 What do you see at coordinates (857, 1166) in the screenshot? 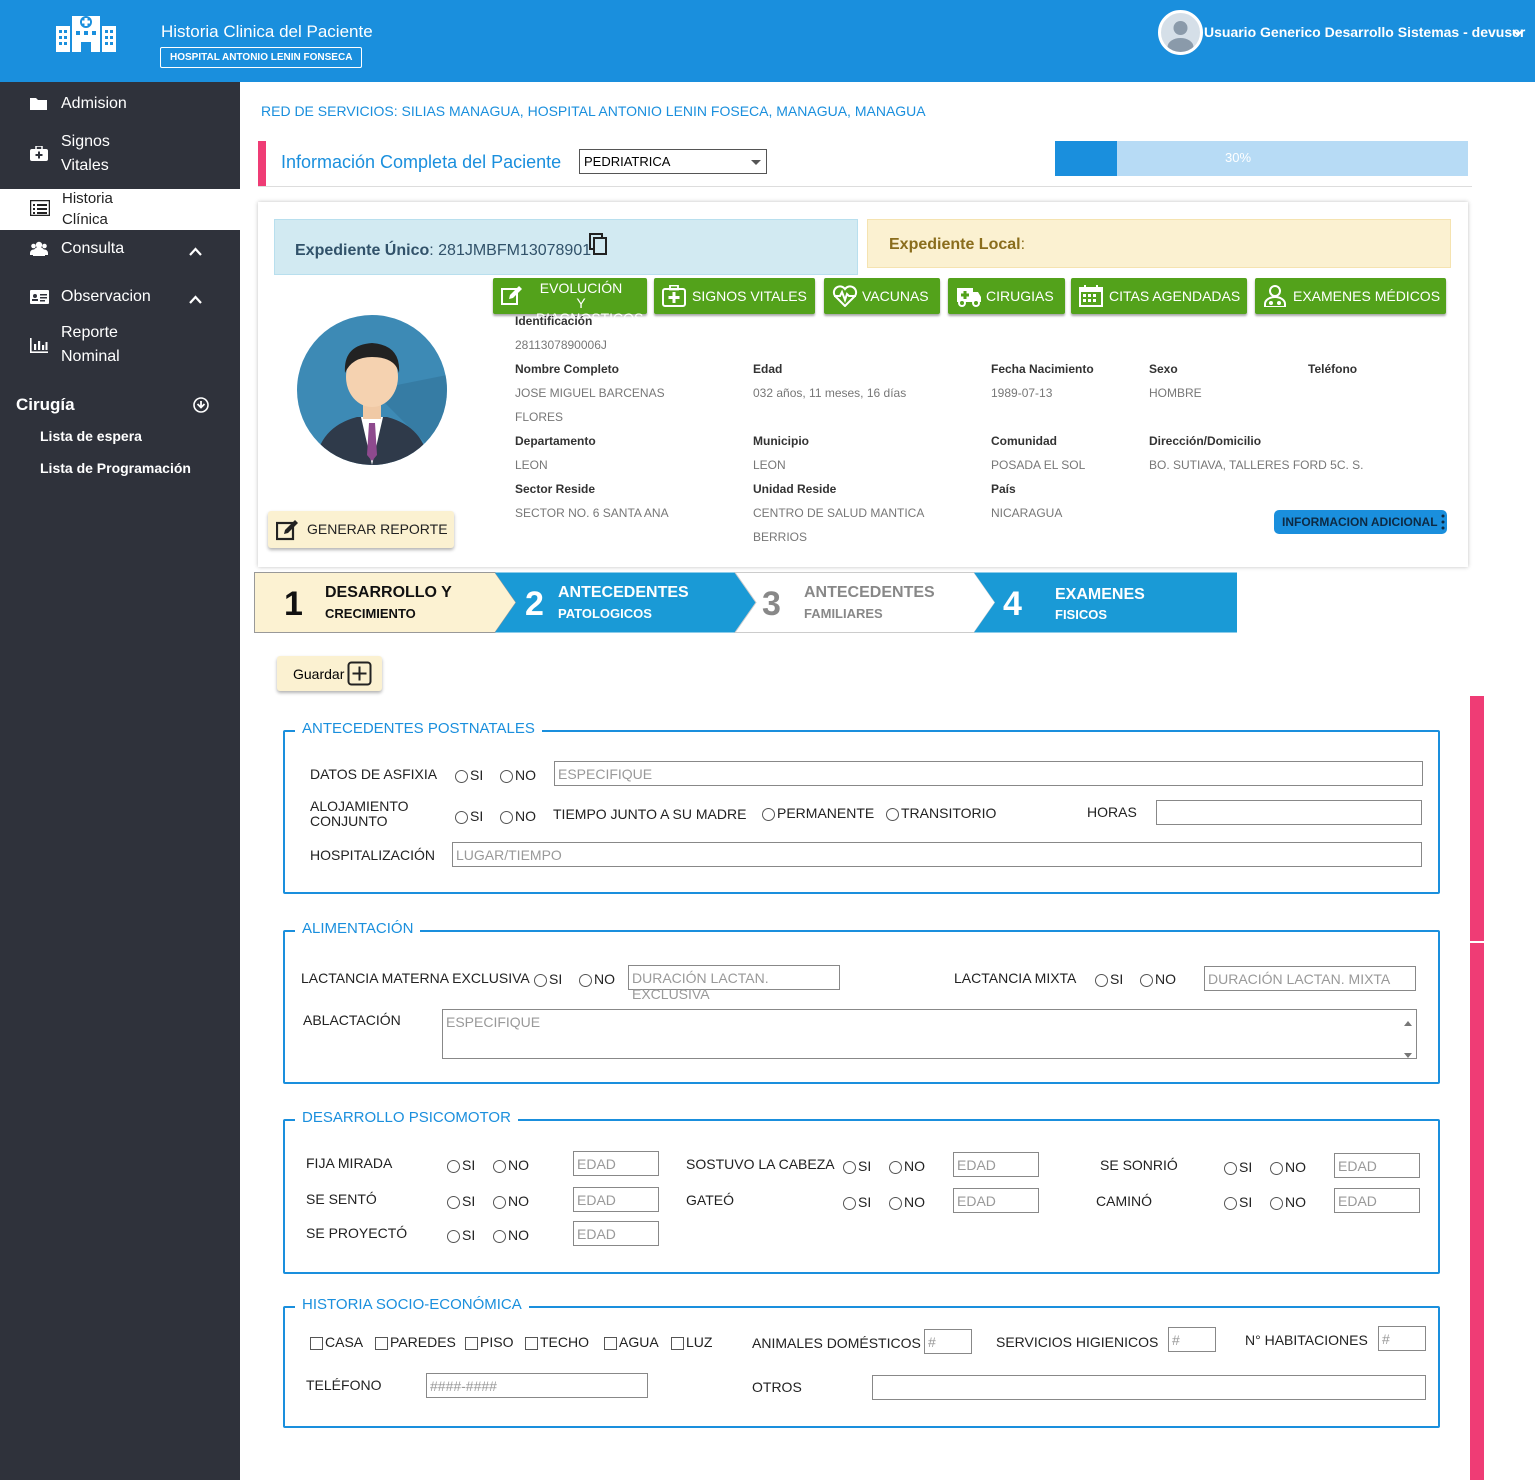
I see `sostuvo-cabeza-si-radio: SI` at bounding box center [857, 1166].